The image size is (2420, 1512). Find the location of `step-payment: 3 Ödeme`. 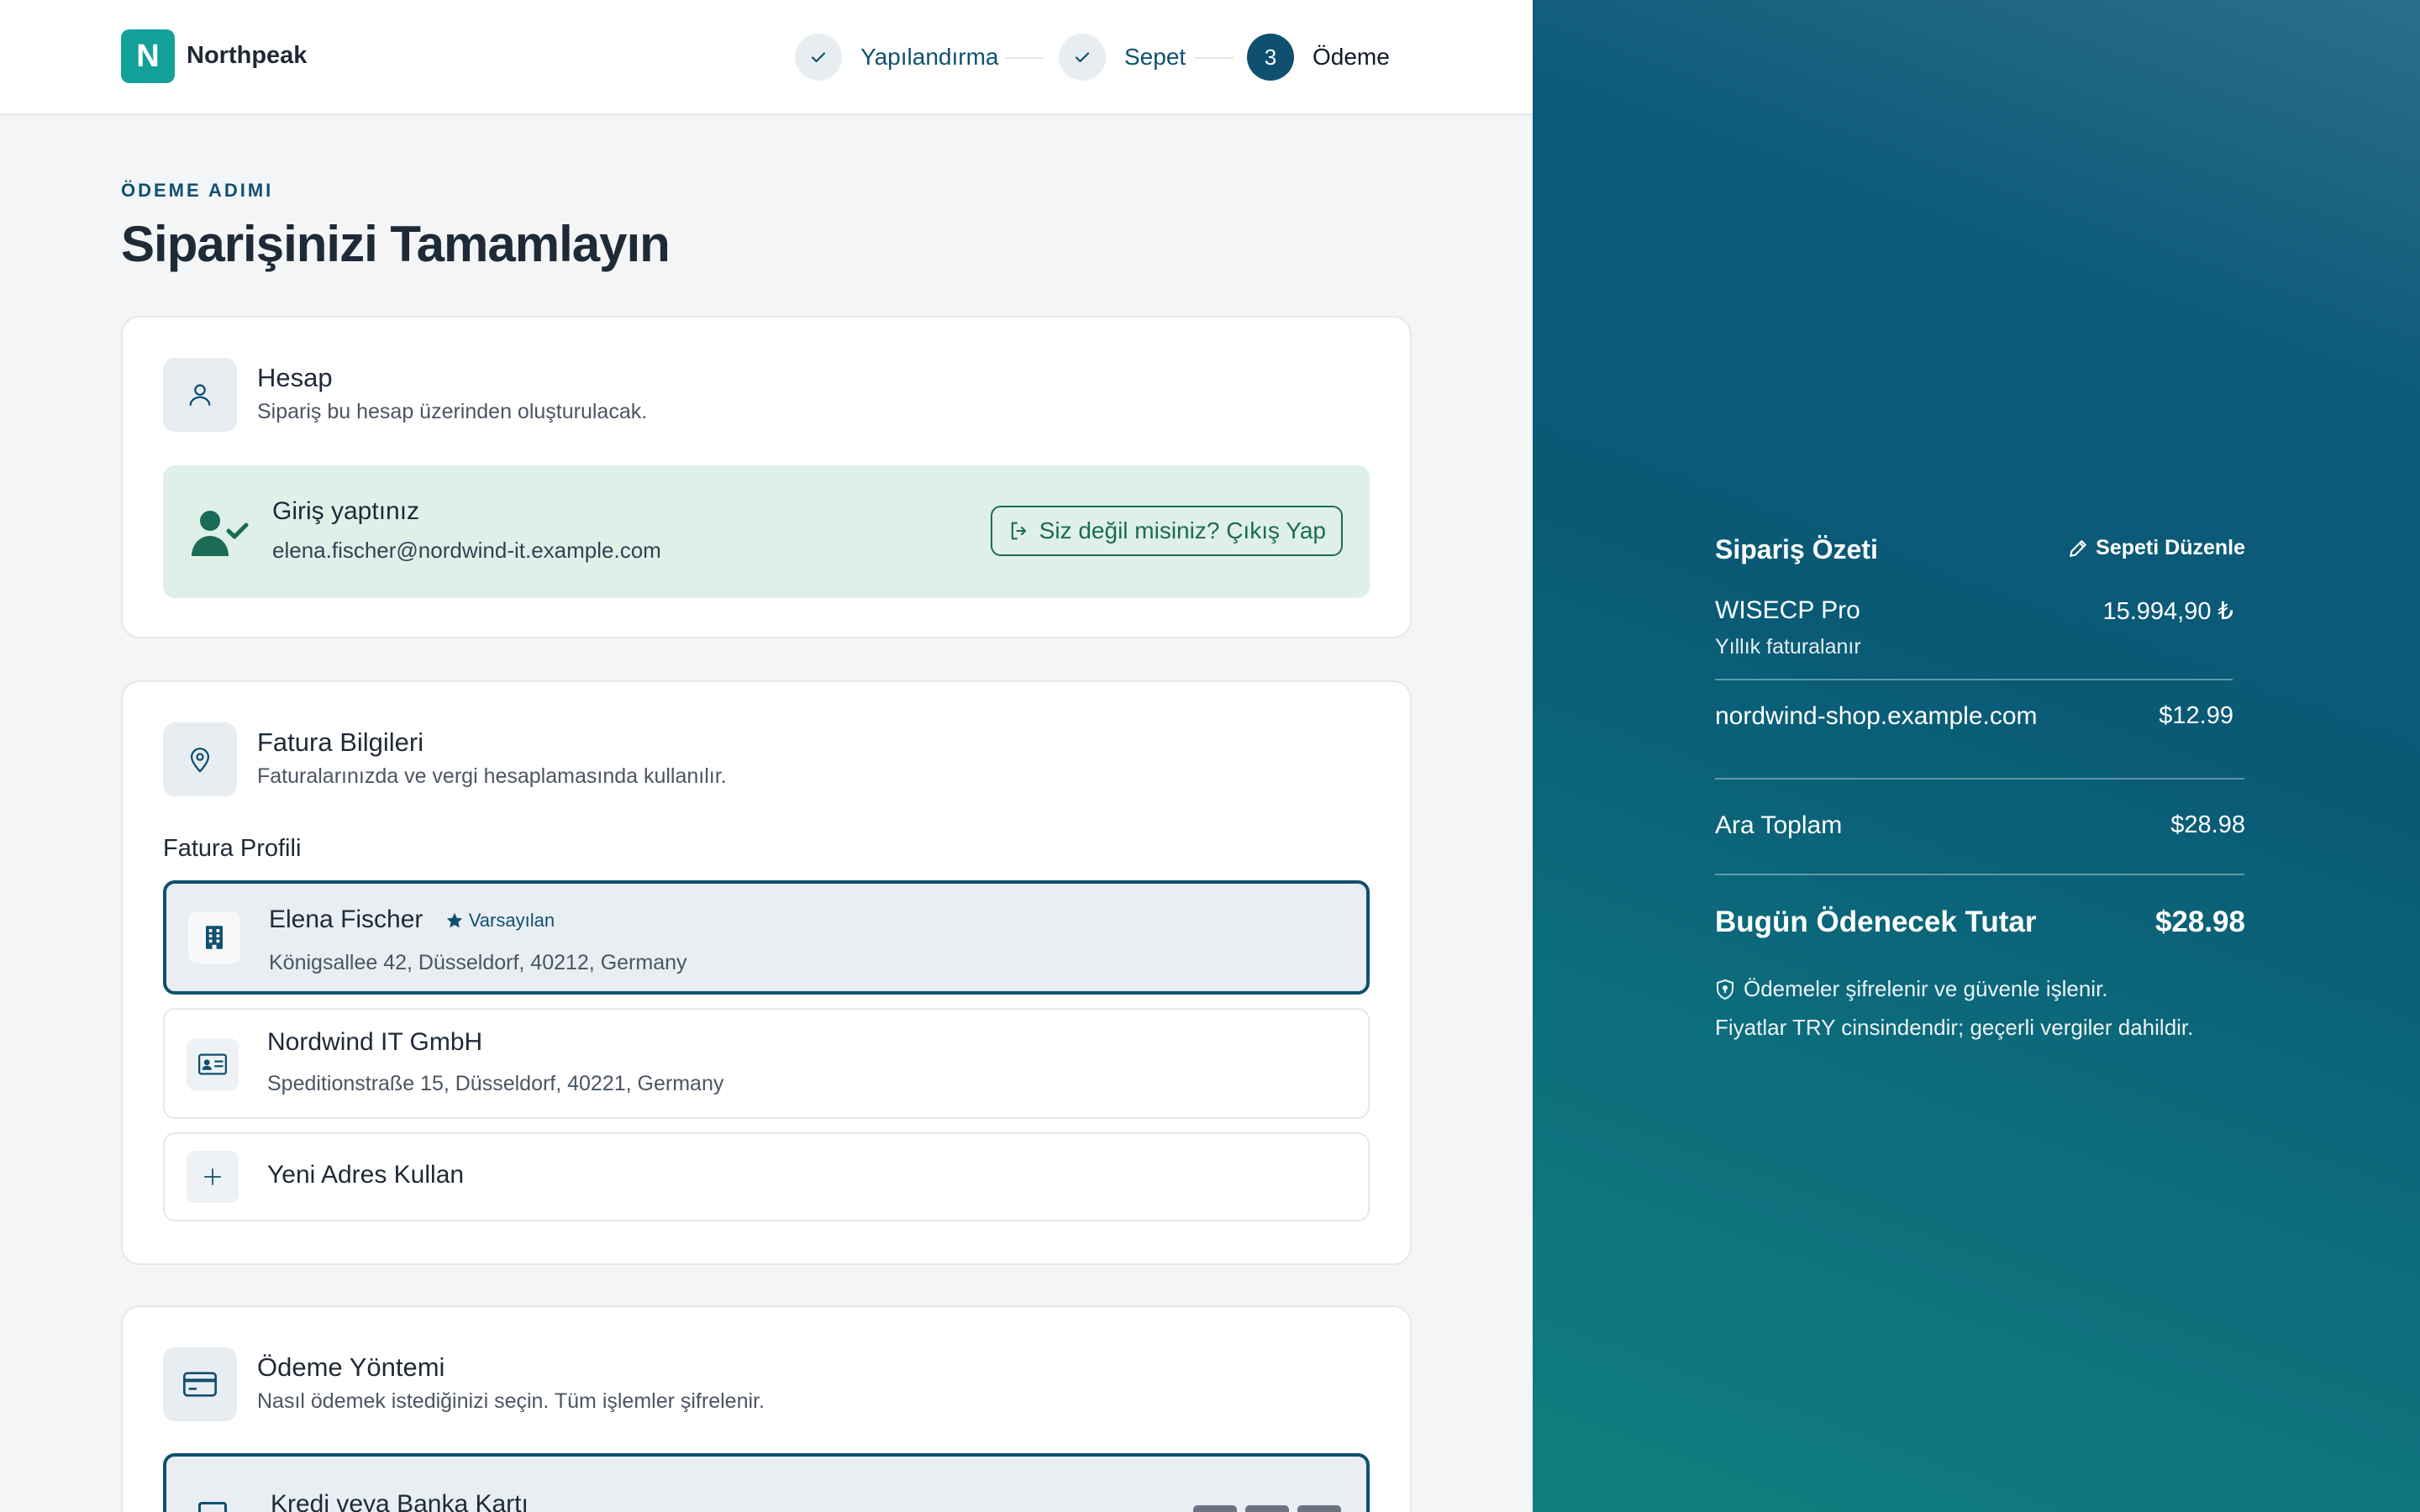

step-payment: 3 Ödeme is located at coordinates (1318, 57).